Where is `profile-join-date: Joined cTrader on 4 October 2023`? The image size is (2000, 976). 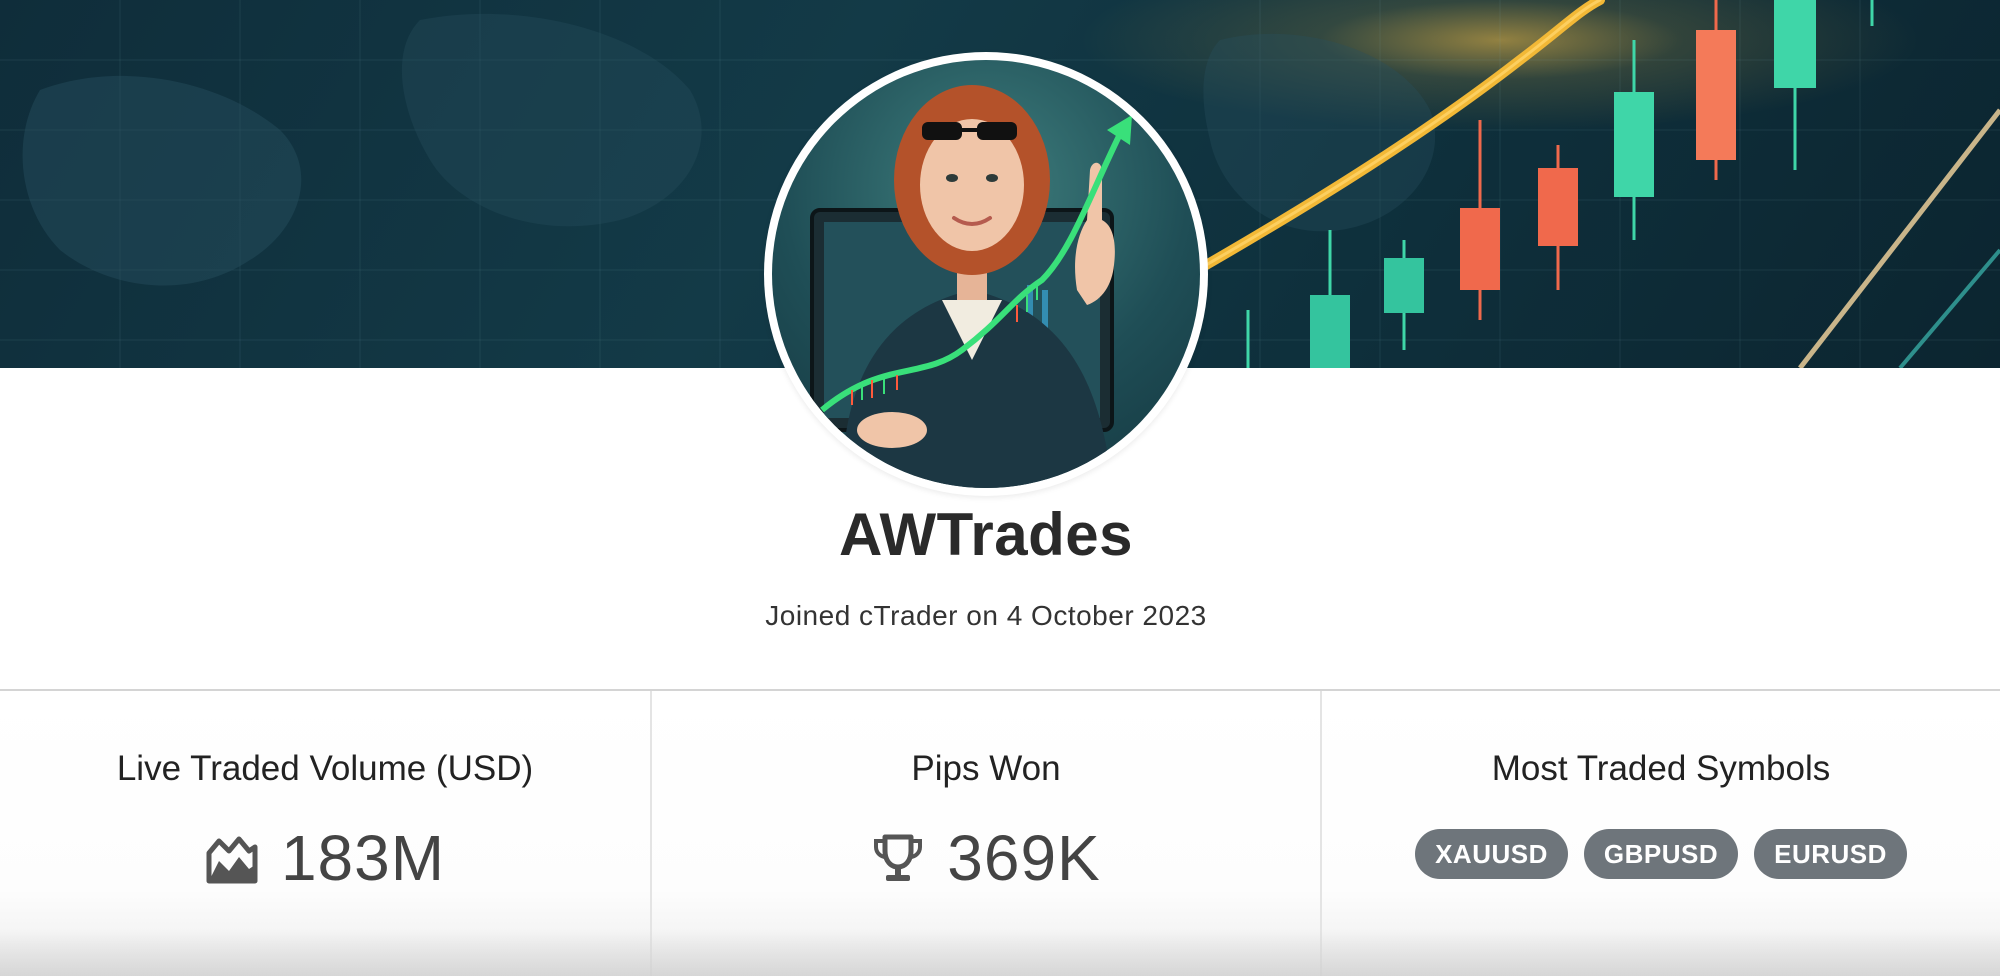
profile-join-date: Joined cTrader on 4 October 2023 is located at coordinates (986, 615).